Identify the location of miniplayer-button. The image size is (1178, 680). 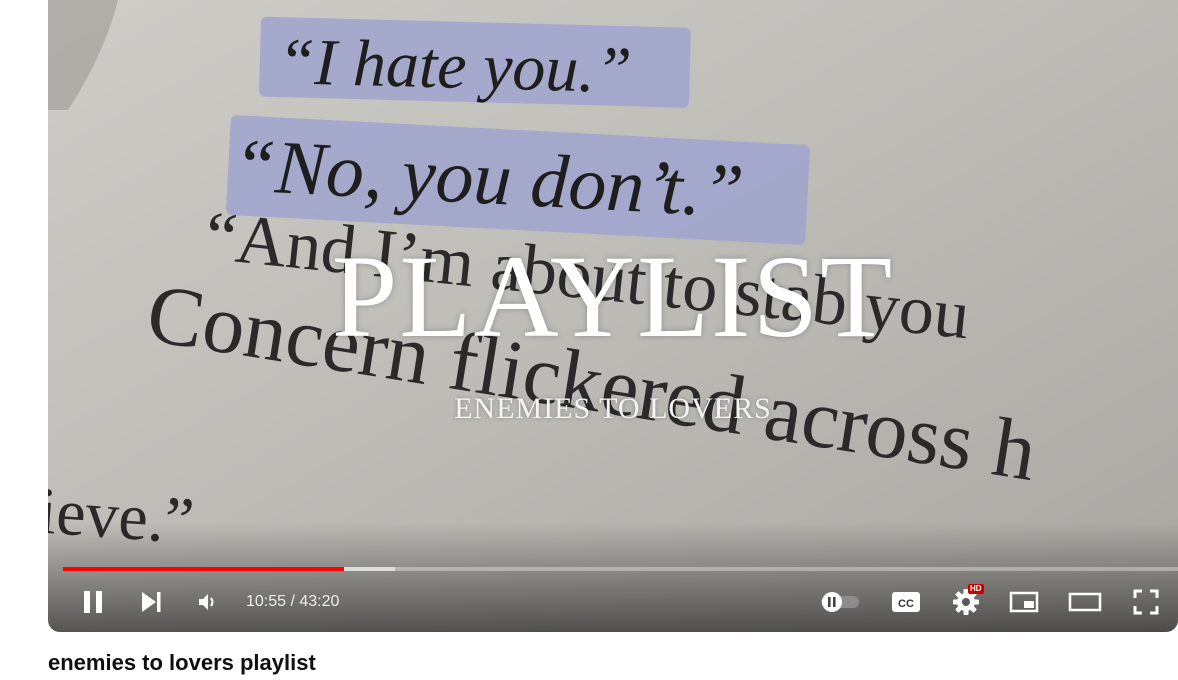
(1024, 602).